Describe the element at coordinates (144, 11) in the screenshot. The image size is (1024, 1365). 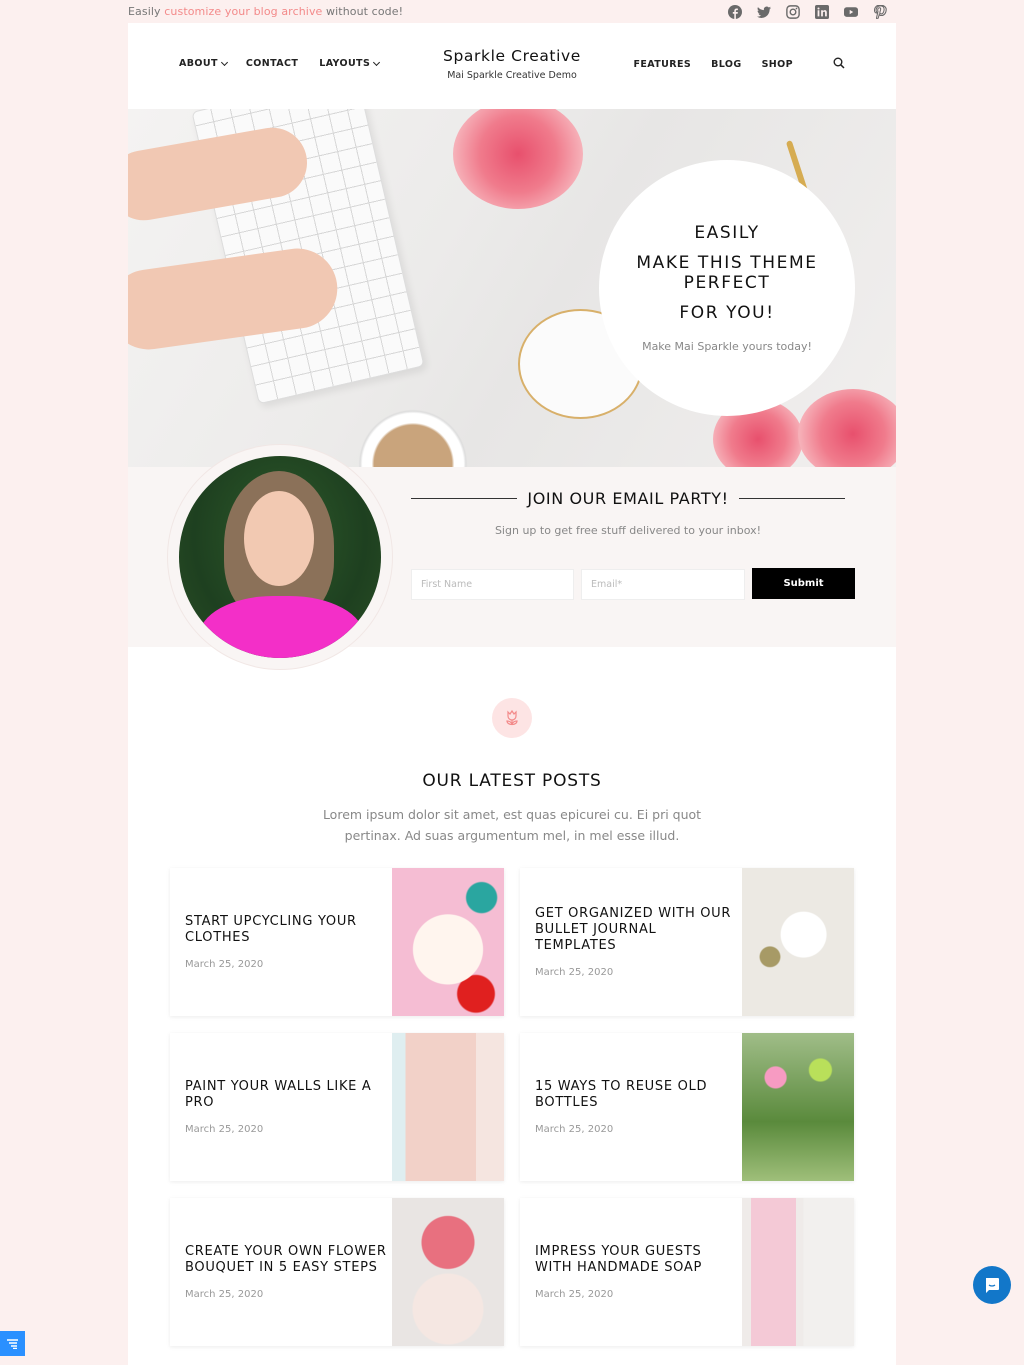
I see `promo-prefix: Easily` at that location.